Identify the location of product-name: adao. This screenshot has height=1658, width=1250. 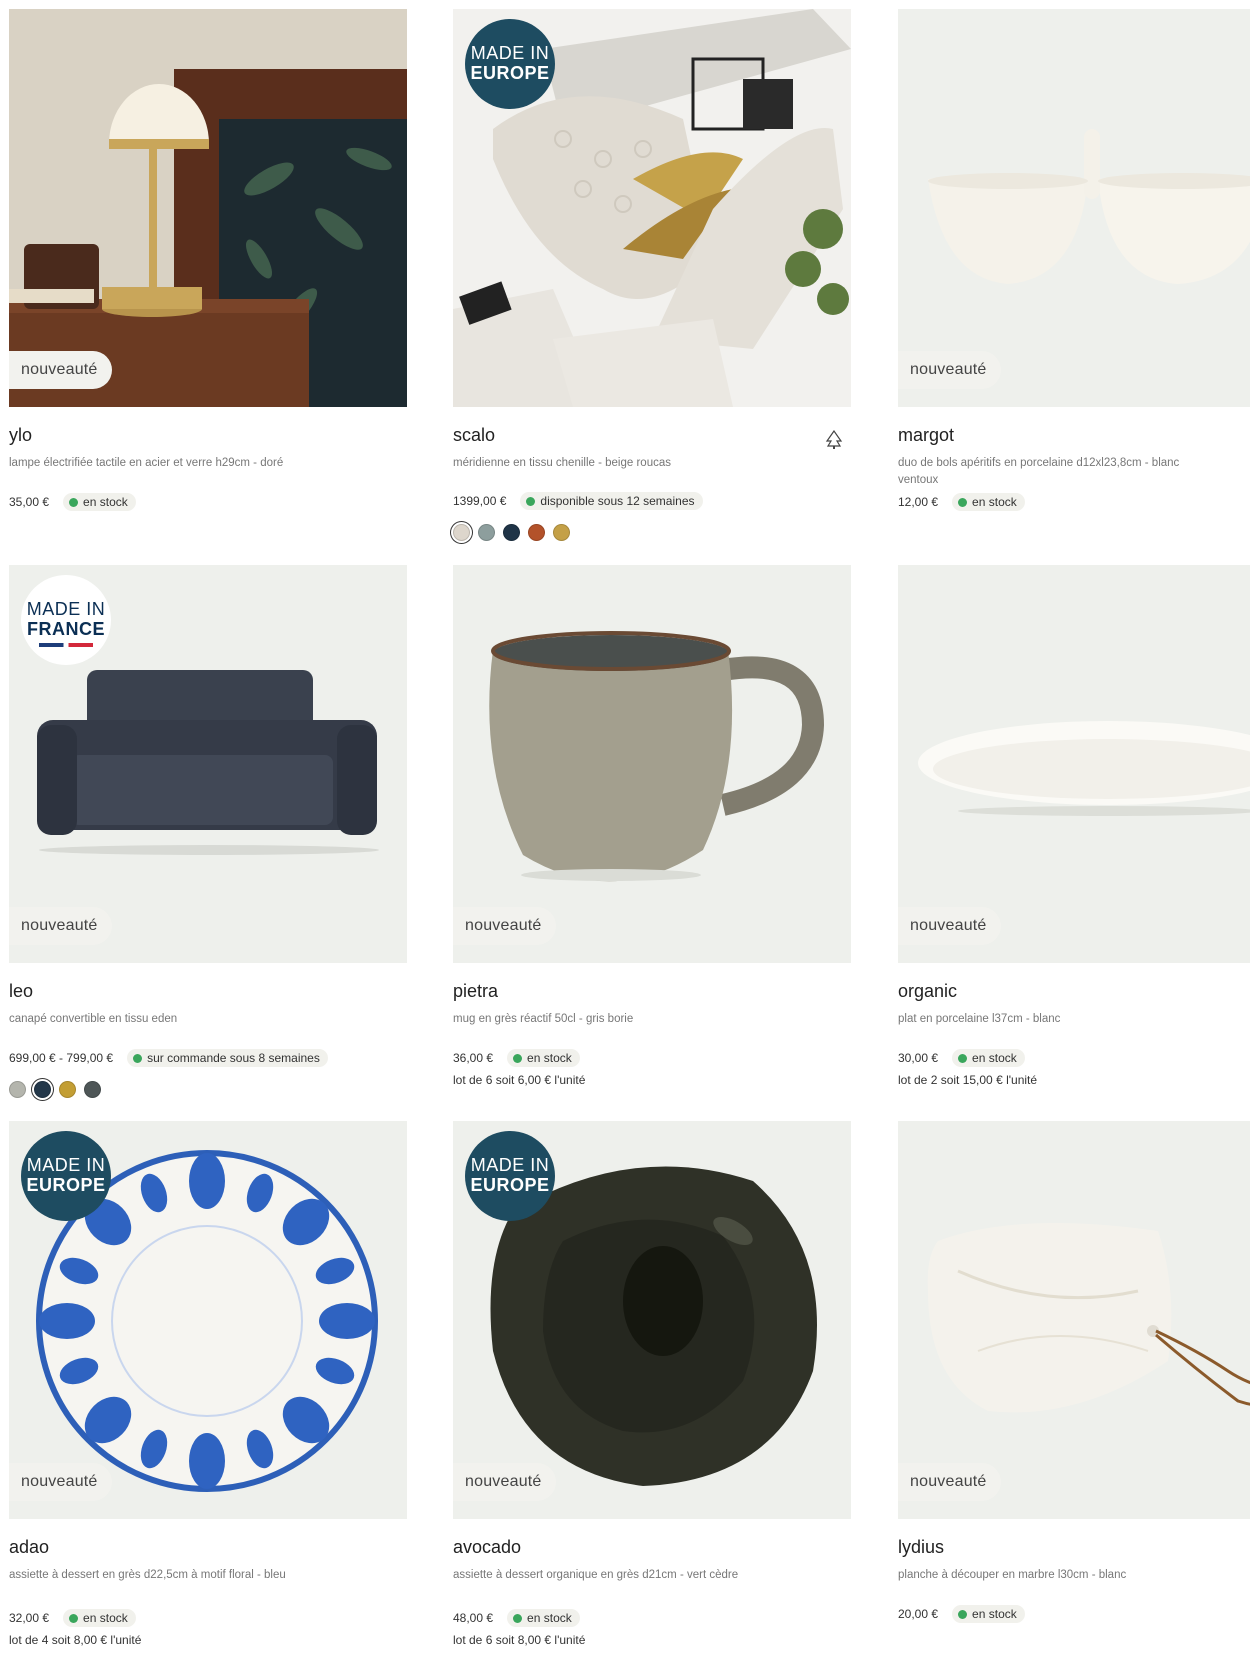
(208, 1549).